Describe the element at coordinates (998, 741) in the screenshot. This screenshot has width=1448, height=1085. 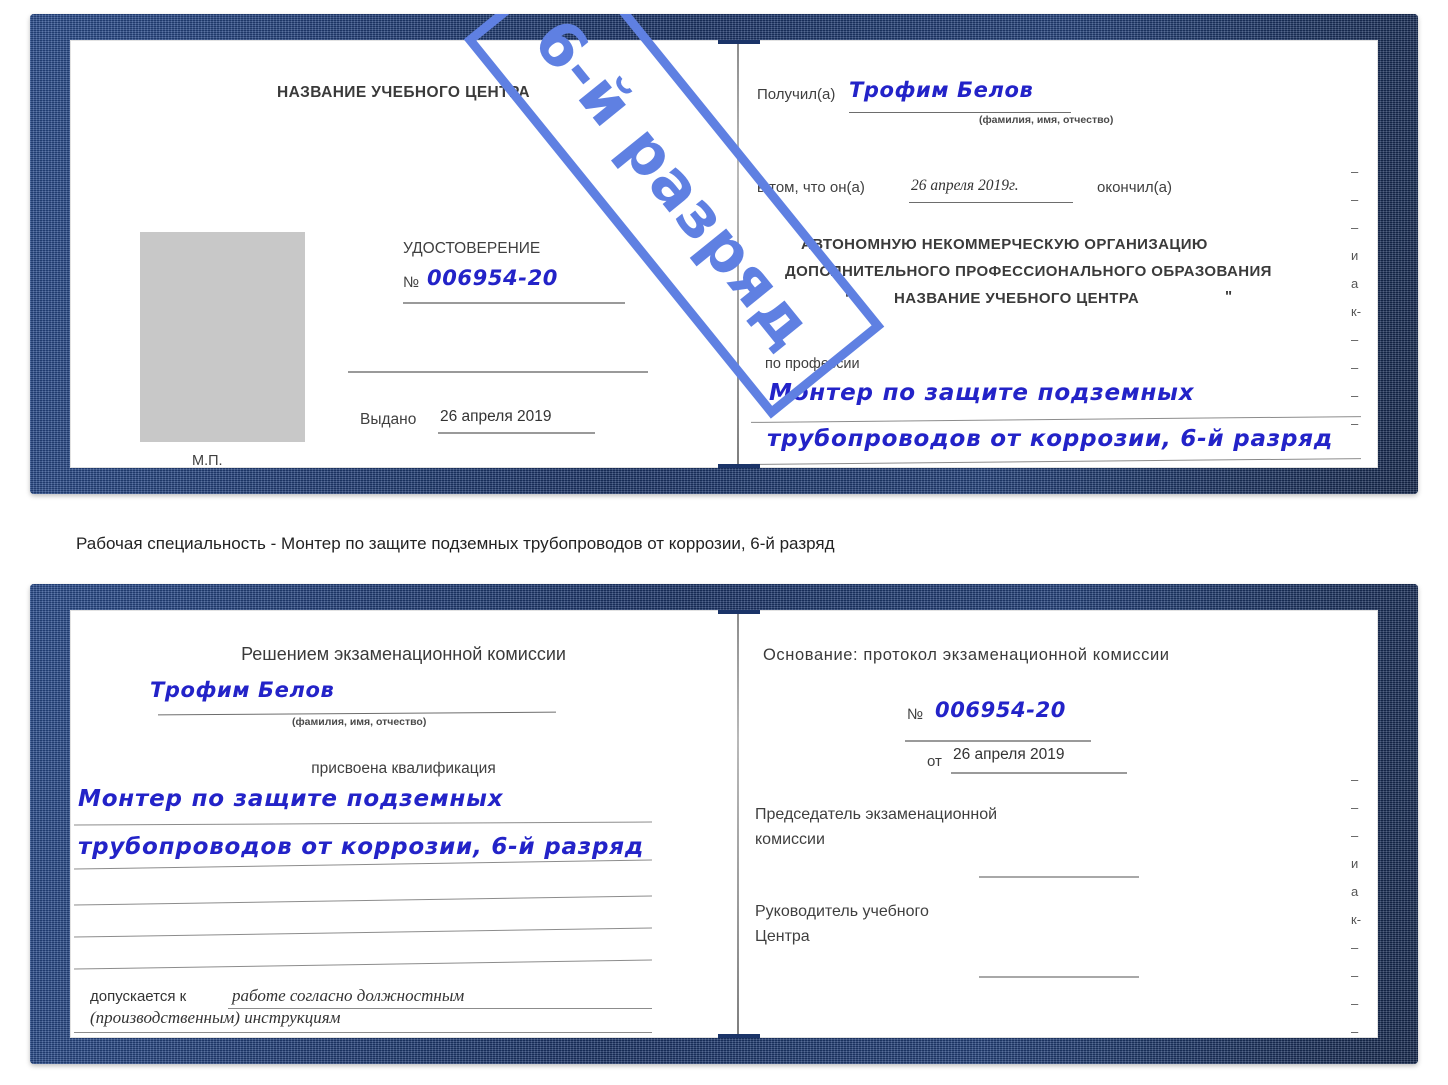
I see `protocol-number-rule` at that location.